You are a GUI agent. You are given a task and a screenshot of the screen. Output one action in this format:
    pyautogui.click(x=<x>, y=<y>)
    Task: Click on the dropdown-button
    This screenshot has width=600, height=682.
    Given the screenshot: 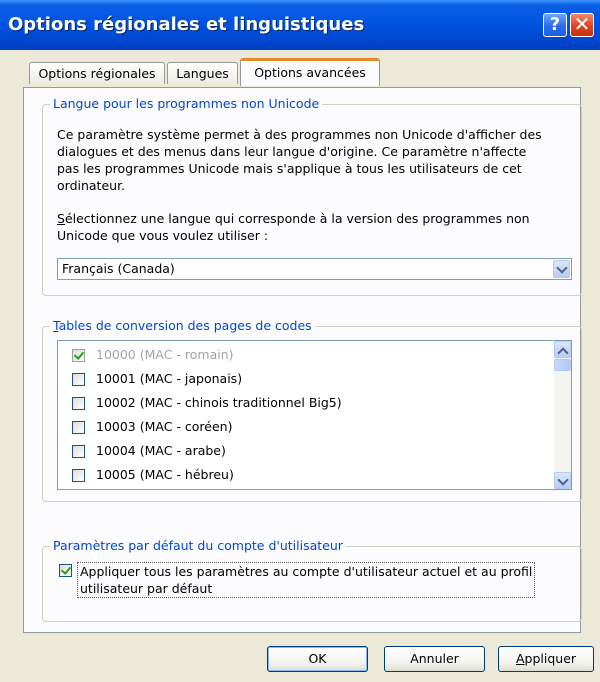 What is the action you would take?
    pyautogui.click(x=561, y=269)
    